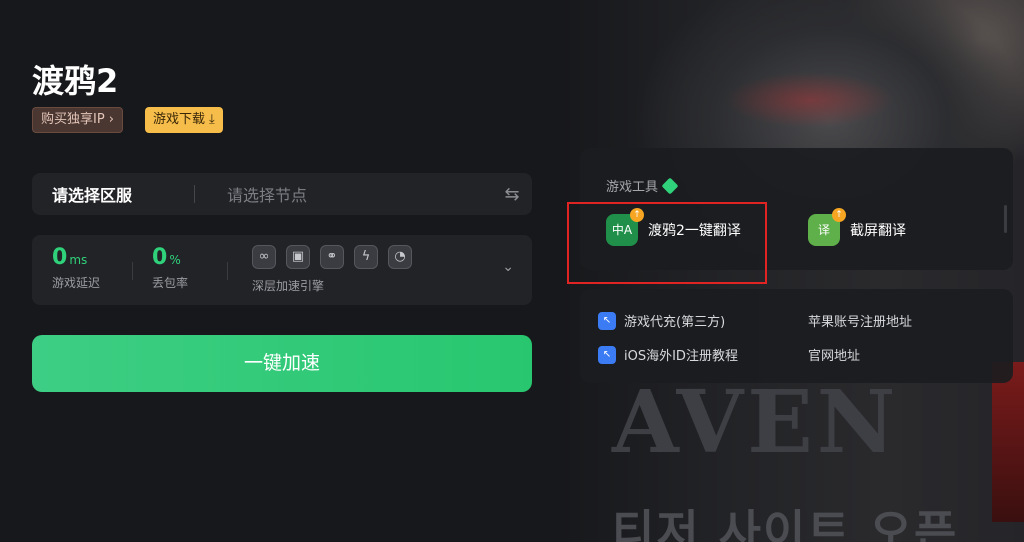  I want to click on tools-title: 游戏工具, so click(642, 185).